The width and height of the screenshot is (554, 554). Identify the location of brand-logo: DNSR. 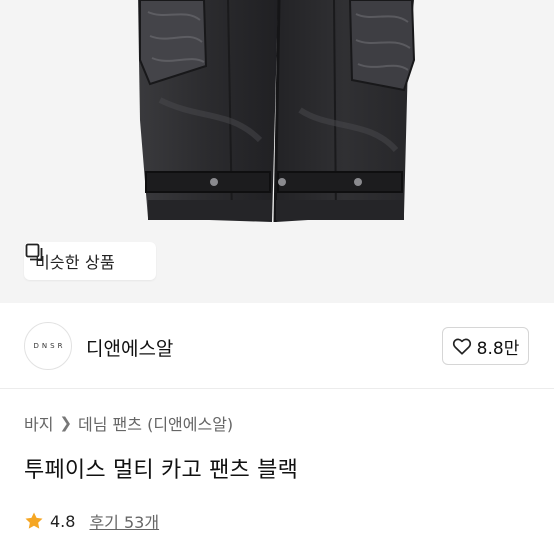
(48, 346).